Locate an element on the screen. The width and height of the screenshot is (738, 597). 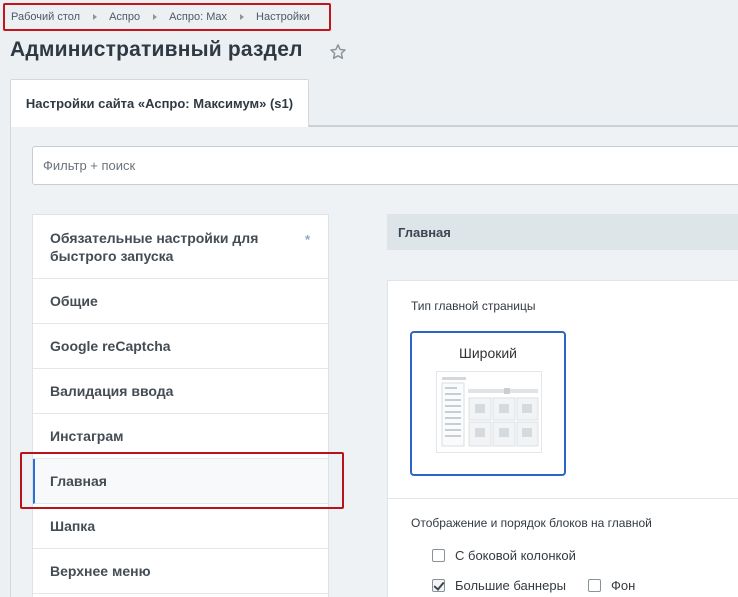
menu-item-top-menu: Верхнее меню is located at coordinates (180, 571).